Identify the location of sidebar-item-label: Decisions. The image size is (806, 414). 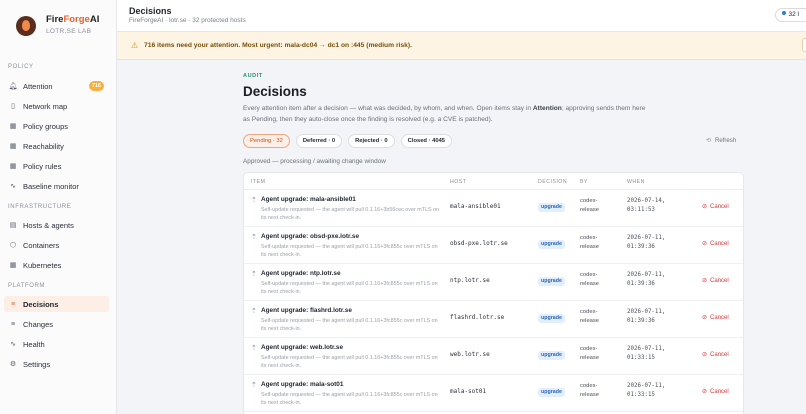
(41, 304).